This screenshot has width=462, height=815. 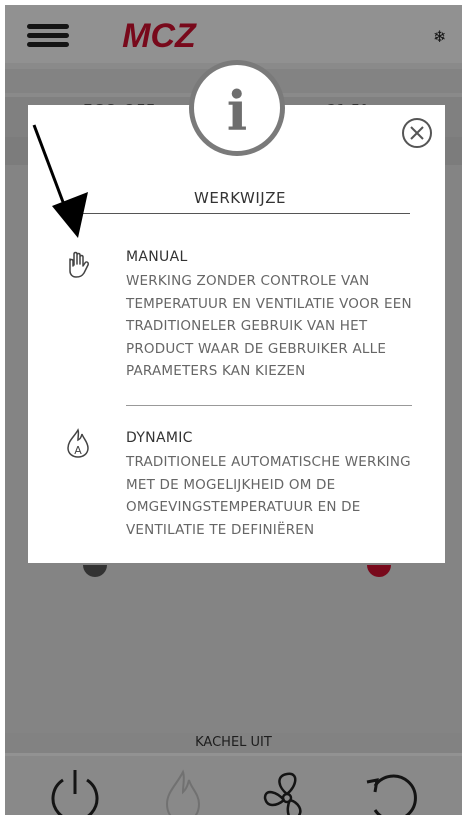 I want to click on dynamic-title: DYNAMIC, so click(x=159, y=438).